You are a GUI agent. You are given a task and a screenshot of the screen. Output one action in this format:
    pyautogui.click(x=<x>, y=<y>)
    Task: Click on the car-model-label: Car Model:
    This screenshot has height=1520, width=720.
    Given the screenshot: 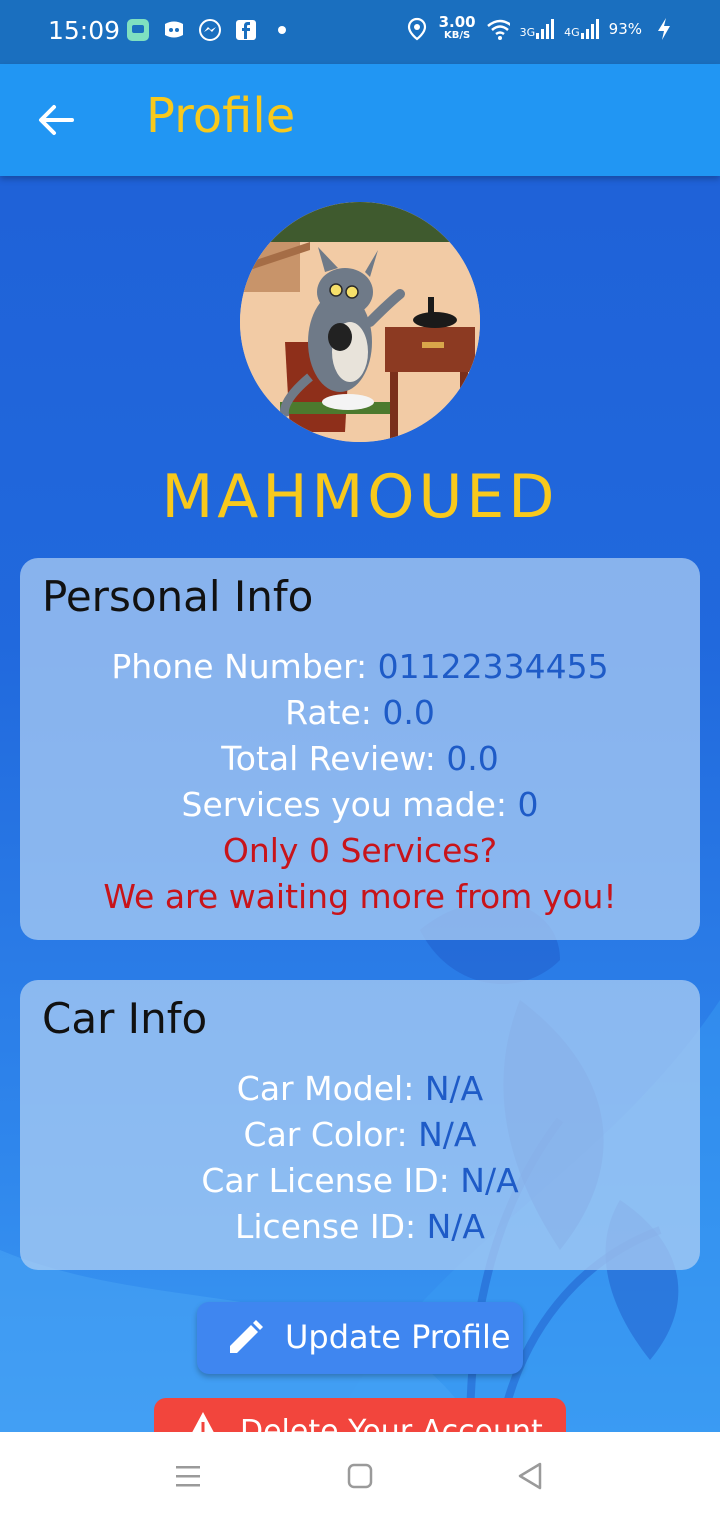 What is the action you would take?
    pyautogui.click(x=330, y=1088)
    